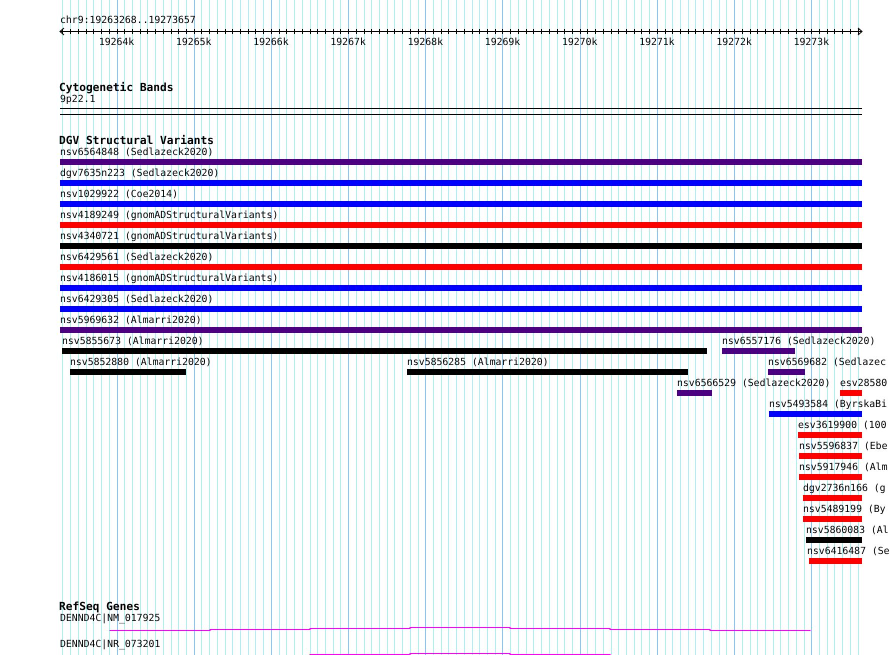 The image size is (890, 655). What do you see at coordinates (348, 42) in the screenshot?
I see `tick-label: 19267k` at bounding box center [348, 42].